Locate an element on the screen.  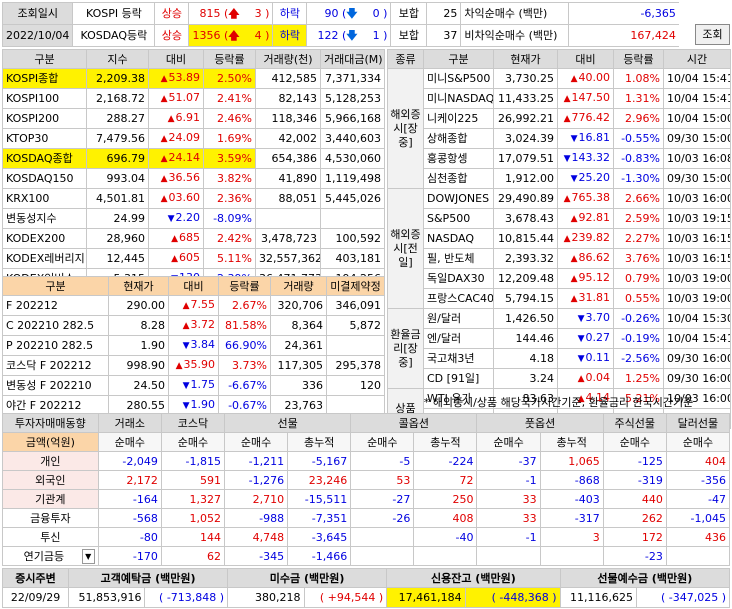
kosdaq-hold: 37 is located at coordinates (444, 35).